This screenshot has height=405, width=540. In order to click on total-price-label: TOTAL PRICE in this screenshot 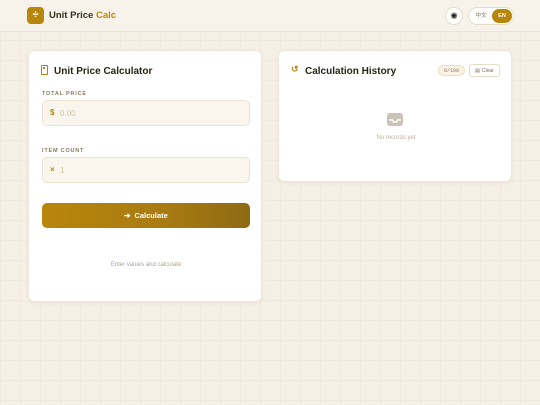, I will do `click(64, 94)`.